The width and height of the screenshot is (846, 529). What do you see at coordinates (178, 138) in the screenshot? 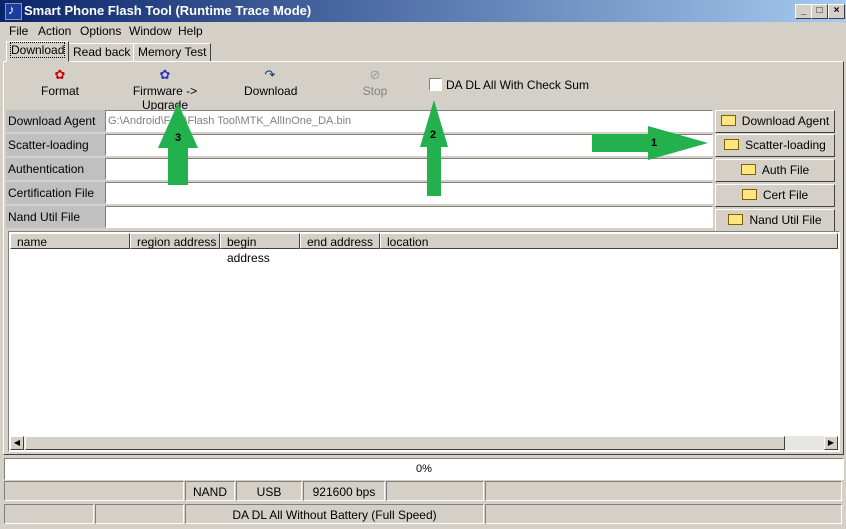
I see `annotation-label-3: 3` at bounding box center [178, 138].